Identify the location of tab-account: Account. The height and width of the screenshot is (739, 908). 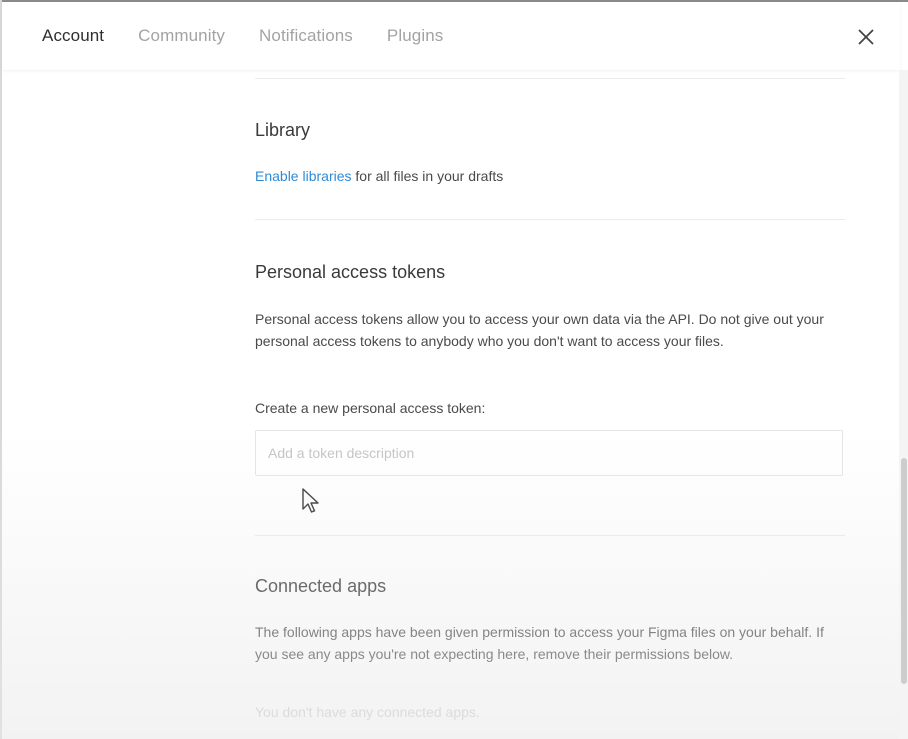
(73, 36).